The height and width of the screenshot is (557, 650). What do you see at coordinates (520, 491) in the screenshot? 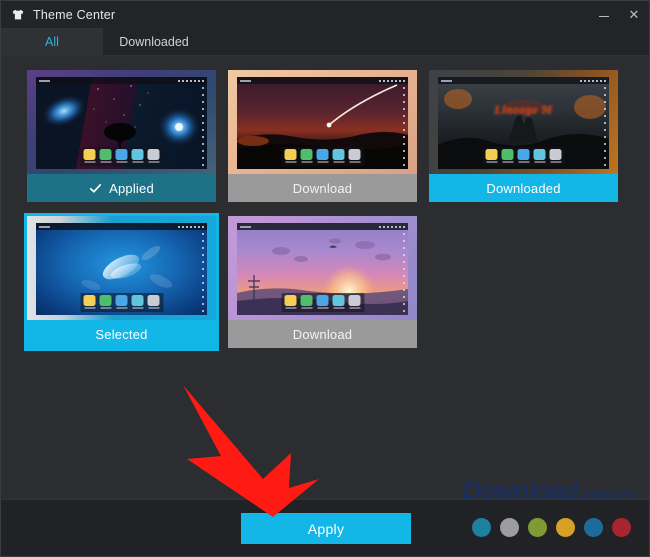
I see `watermark-main: Download` at bounding box center [520, 491].